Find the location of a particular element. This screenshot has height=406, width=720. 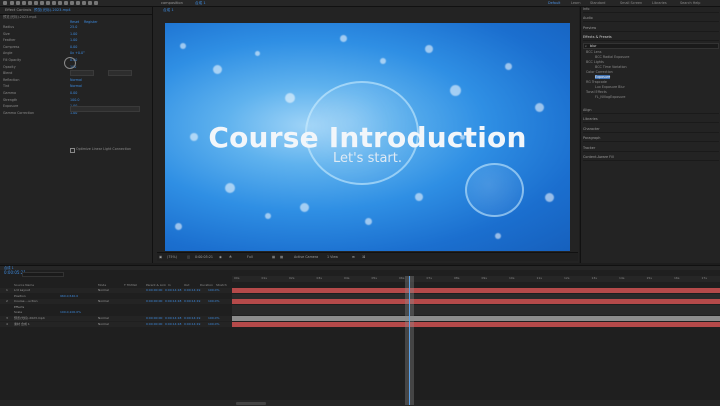

panel-tab-paragraph: Paragraph is located at coordinates (651, 139).